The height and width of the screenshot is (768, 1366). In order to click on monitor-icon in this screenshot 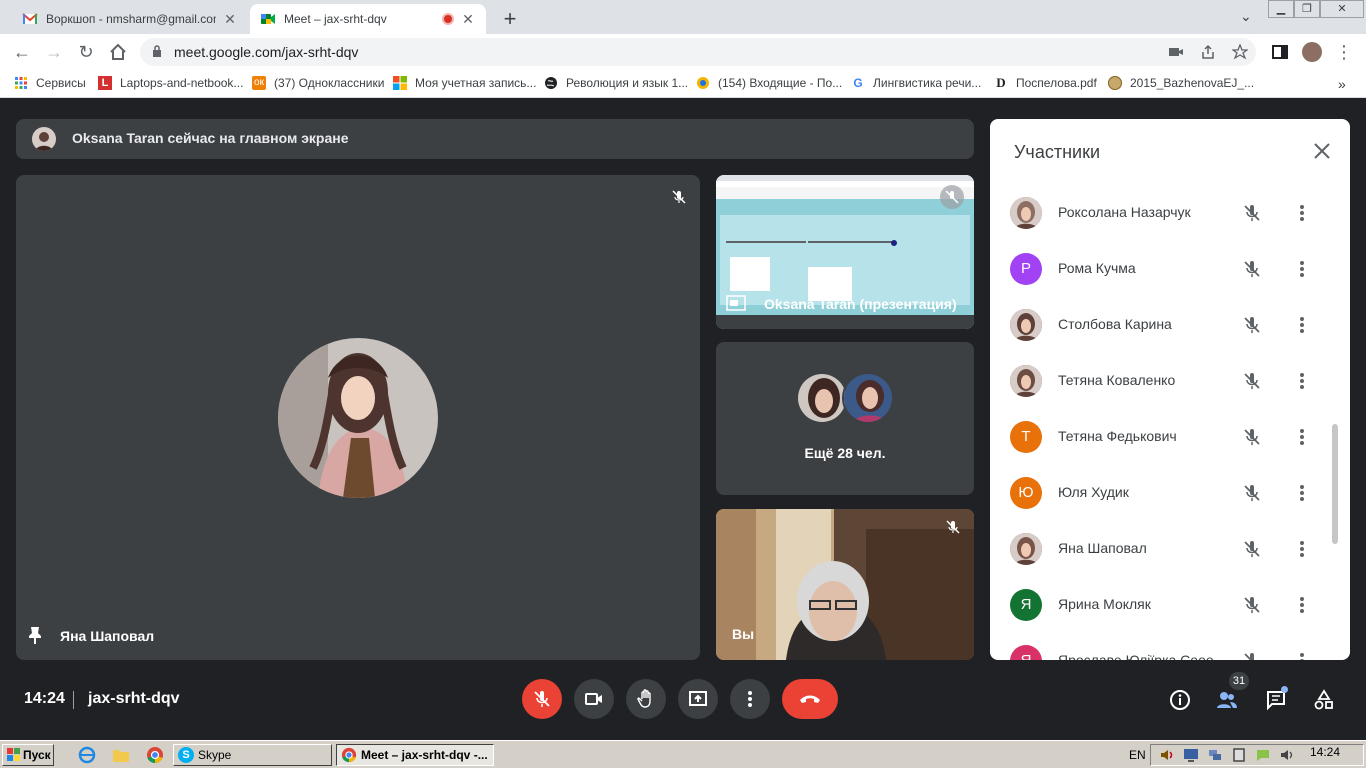, I will do `click(1191, 755)`.